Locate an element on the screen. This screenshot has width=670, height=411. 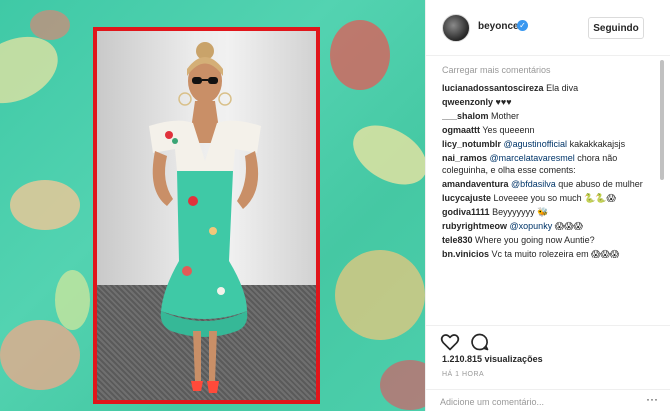
comment-item: lucycajuste Loveeee you so much 🐍🐍😱 is located at coordinates (549, 198).